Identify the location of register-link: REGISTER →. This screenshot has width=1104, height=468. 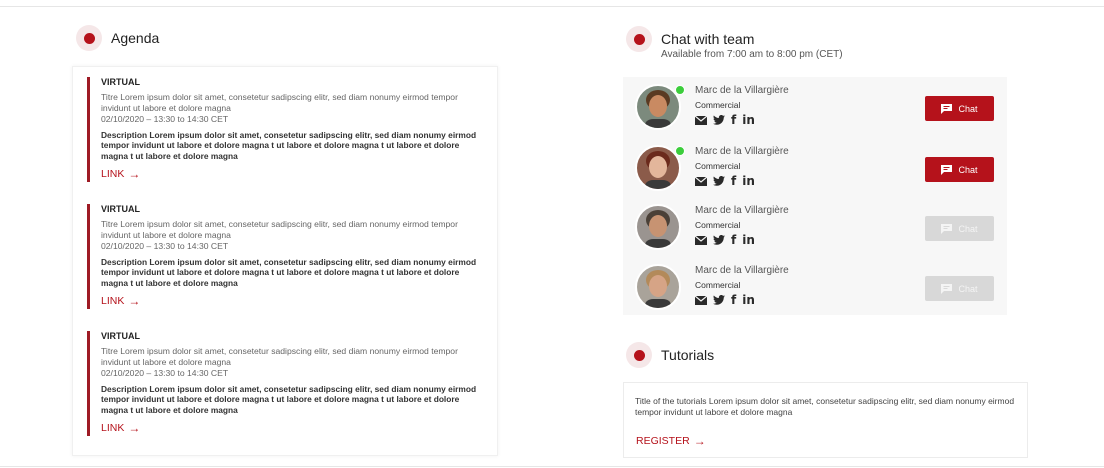
(671, 441).